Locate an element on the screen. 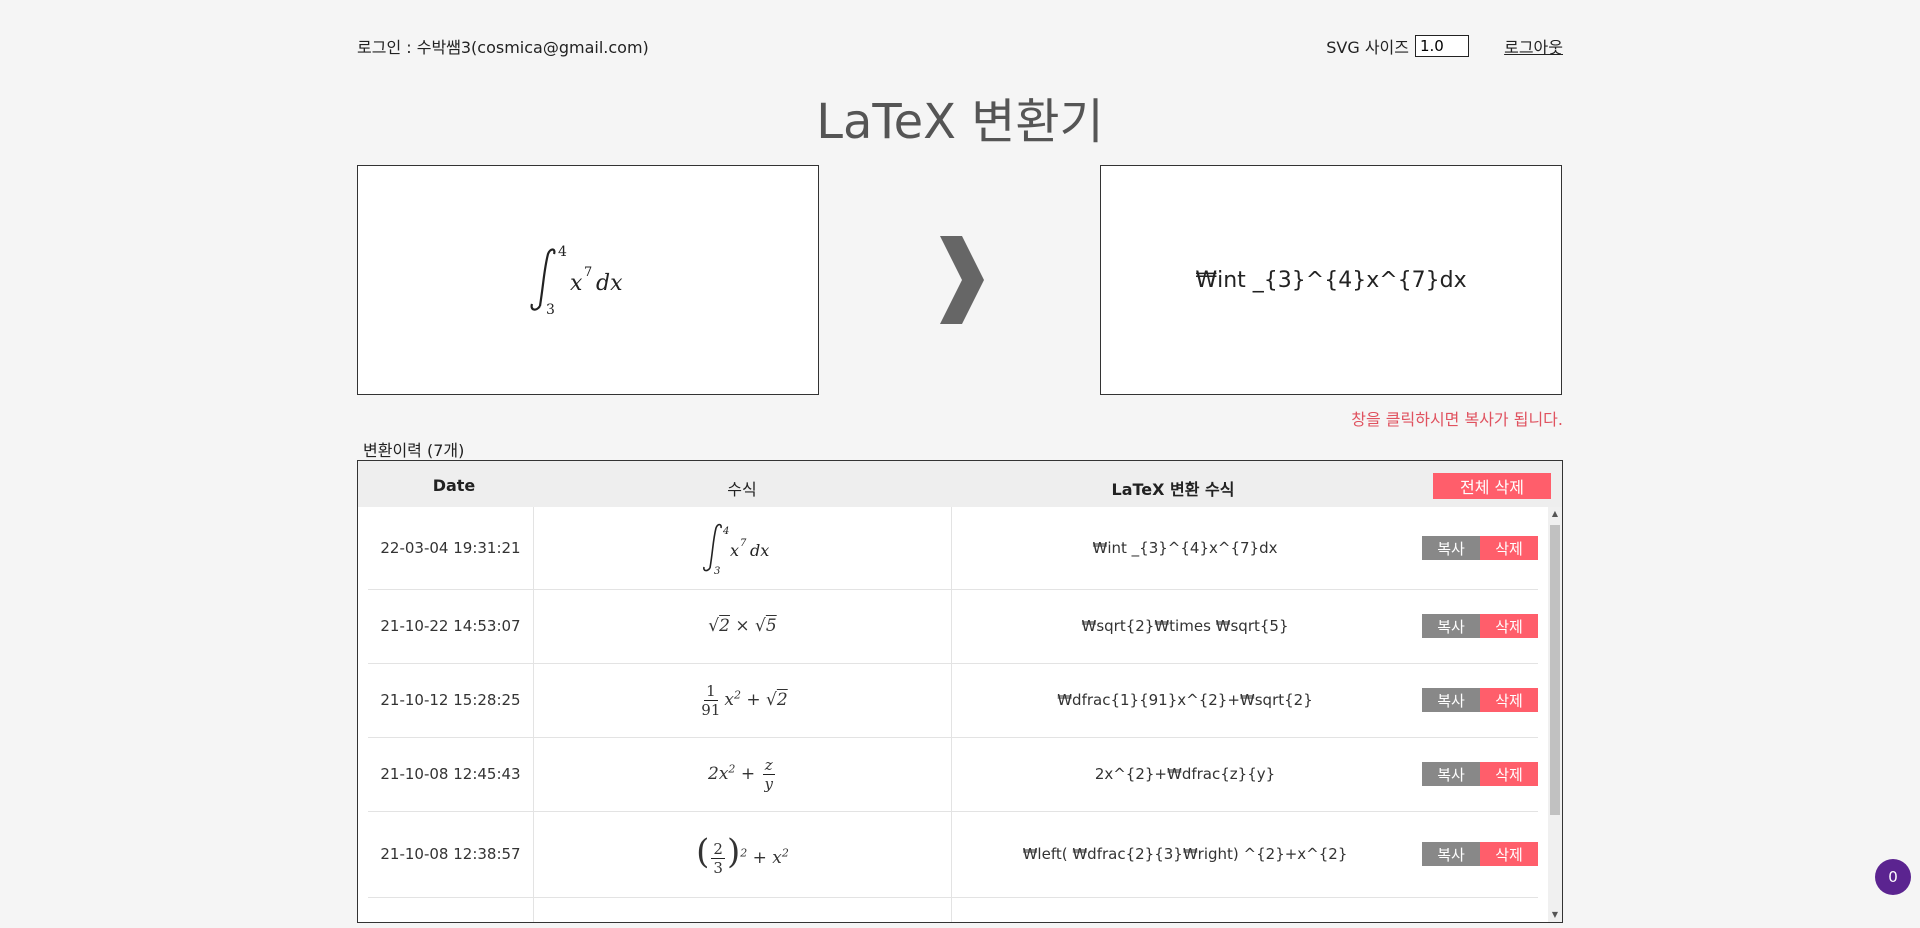 The height and width of the screenshot is (928, 1920). scroll-up-icon: ▲ is located at coordinates (1555, 514).